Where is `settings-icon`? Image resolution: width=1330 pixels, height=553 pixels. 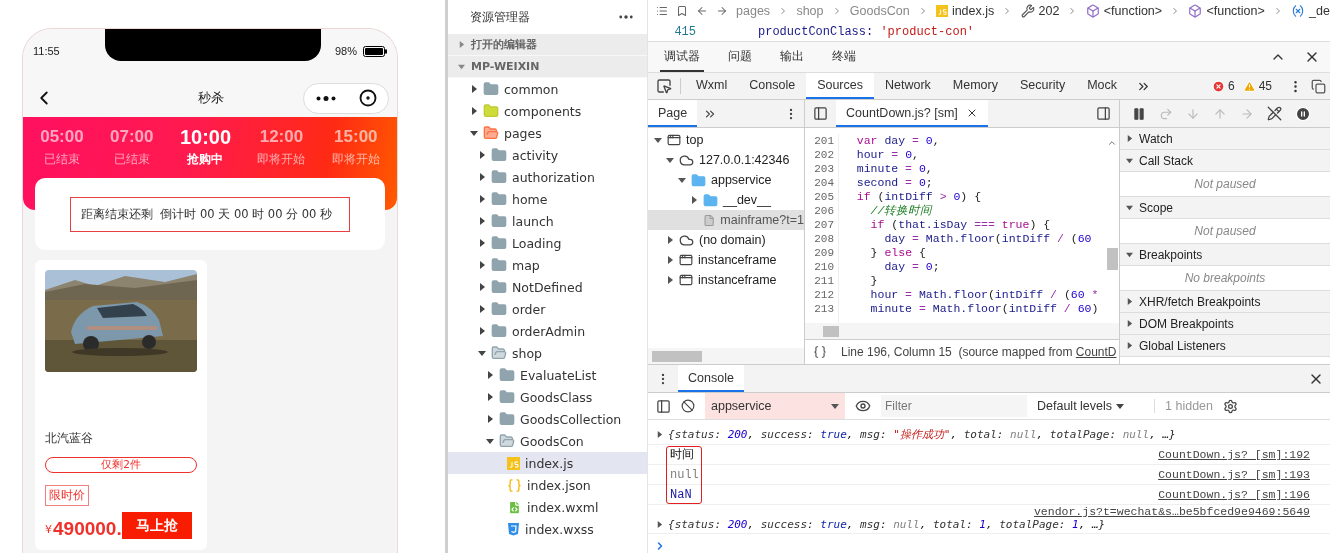 settings-icon is located at coordinates (1230, 406).